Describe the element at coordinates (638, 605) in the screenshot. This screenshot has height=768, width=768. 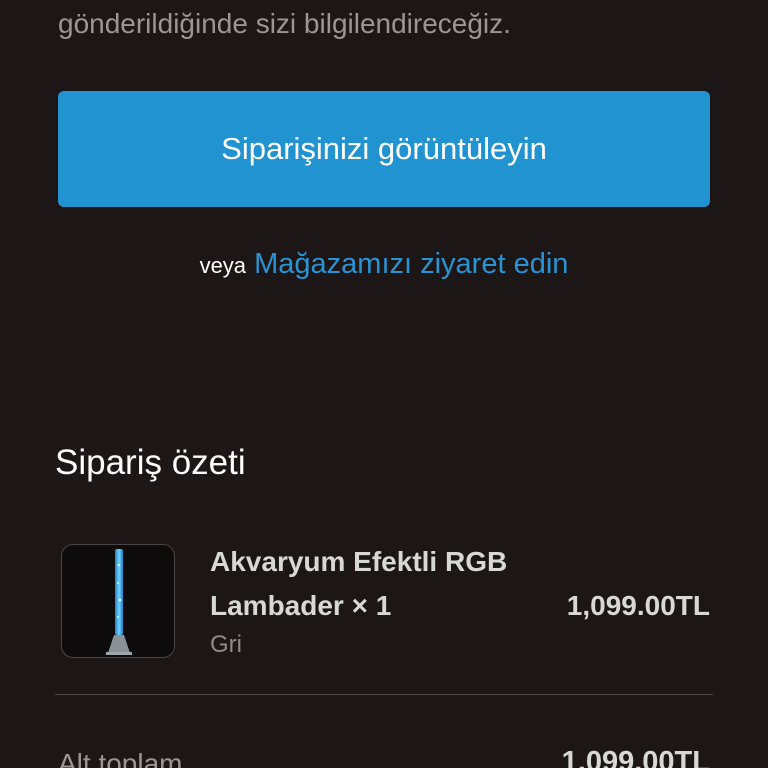
I see `product-price: 1,099.00TL` at that location.